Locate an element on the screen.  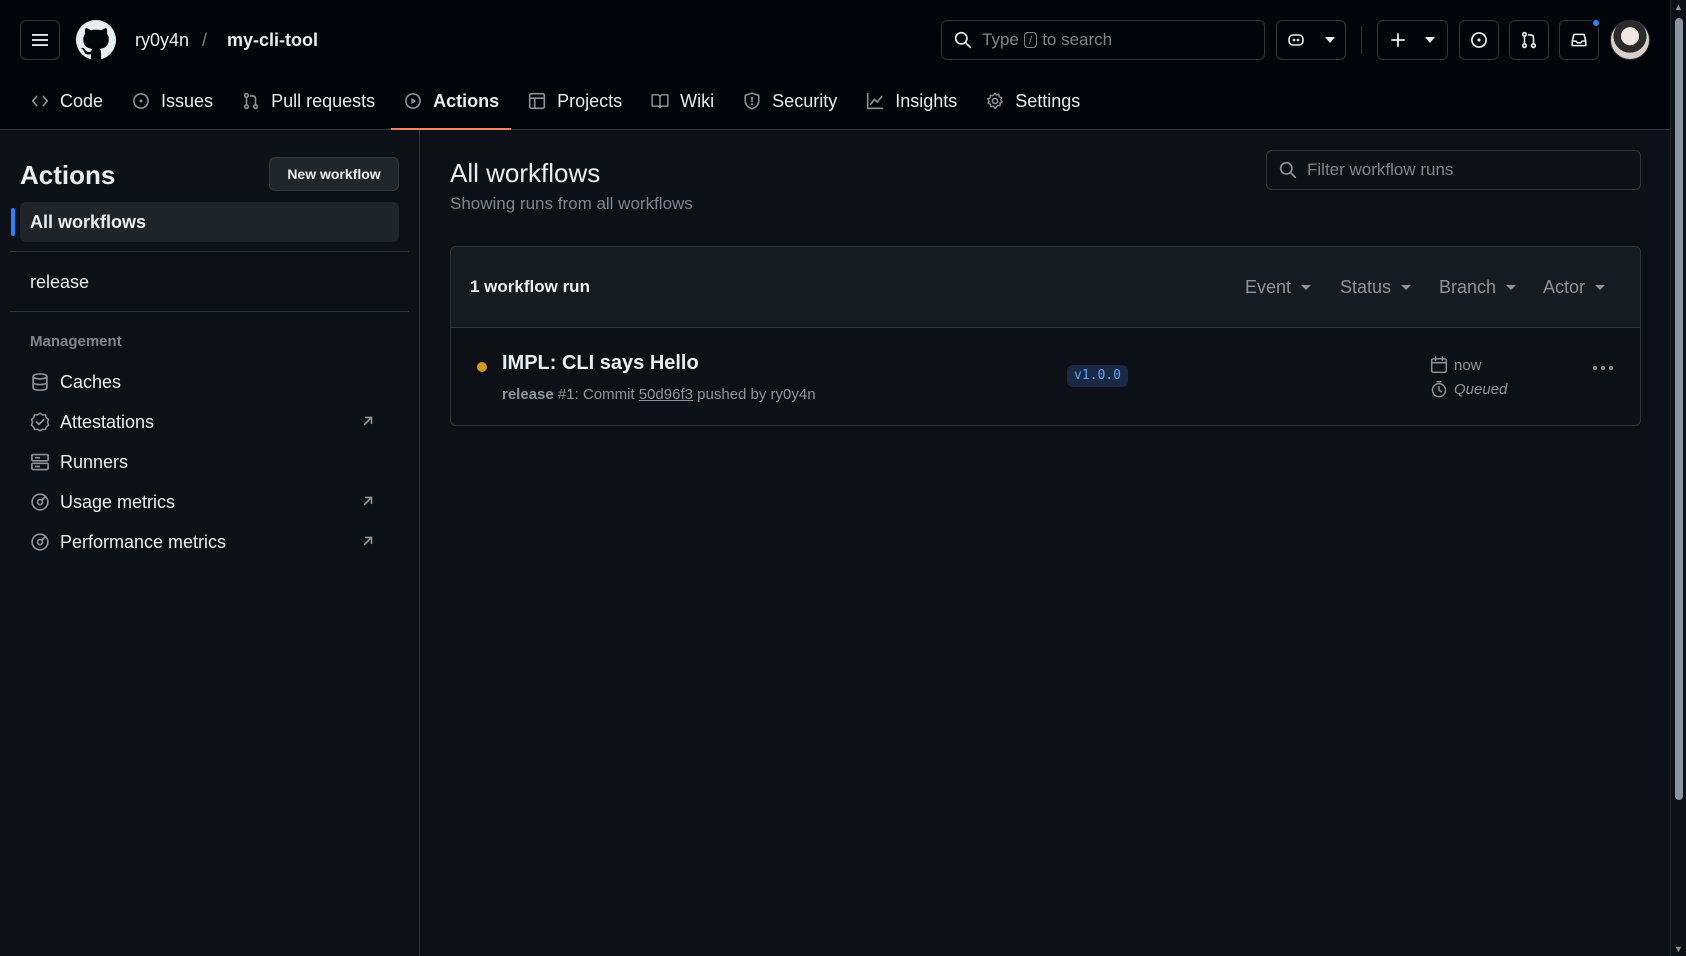
page-subtitle: Showing runs from all workflows is located at coordinates (571, 203).